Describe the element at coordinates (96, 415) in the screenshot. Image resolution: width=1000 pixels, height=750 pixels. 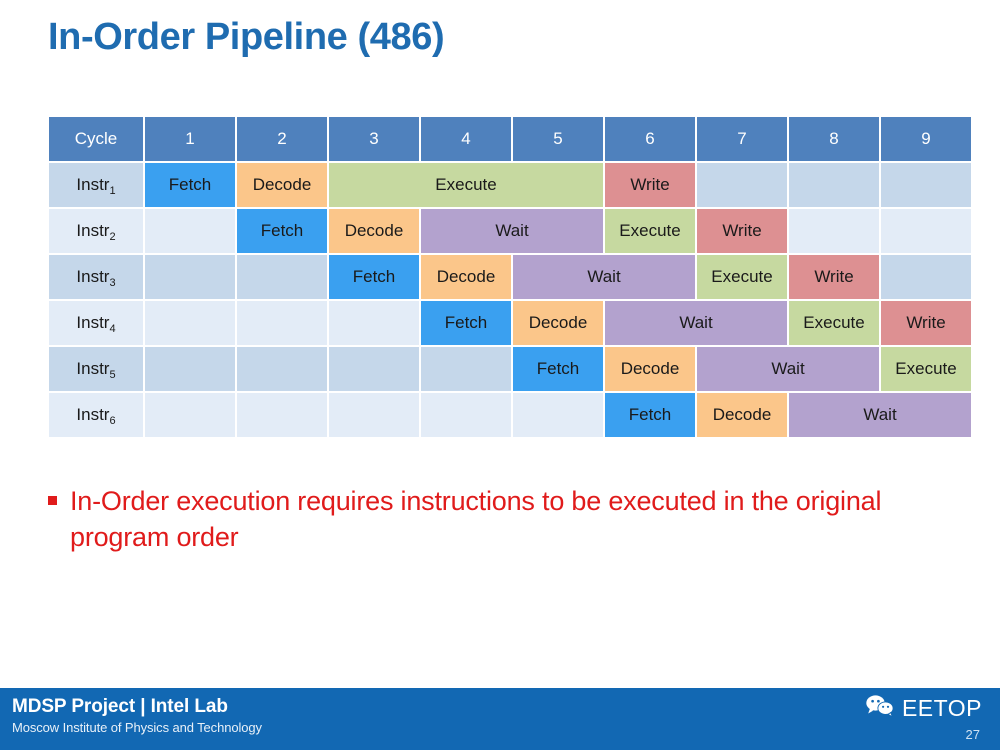
I see `row-label-6: Instr6` at that location.